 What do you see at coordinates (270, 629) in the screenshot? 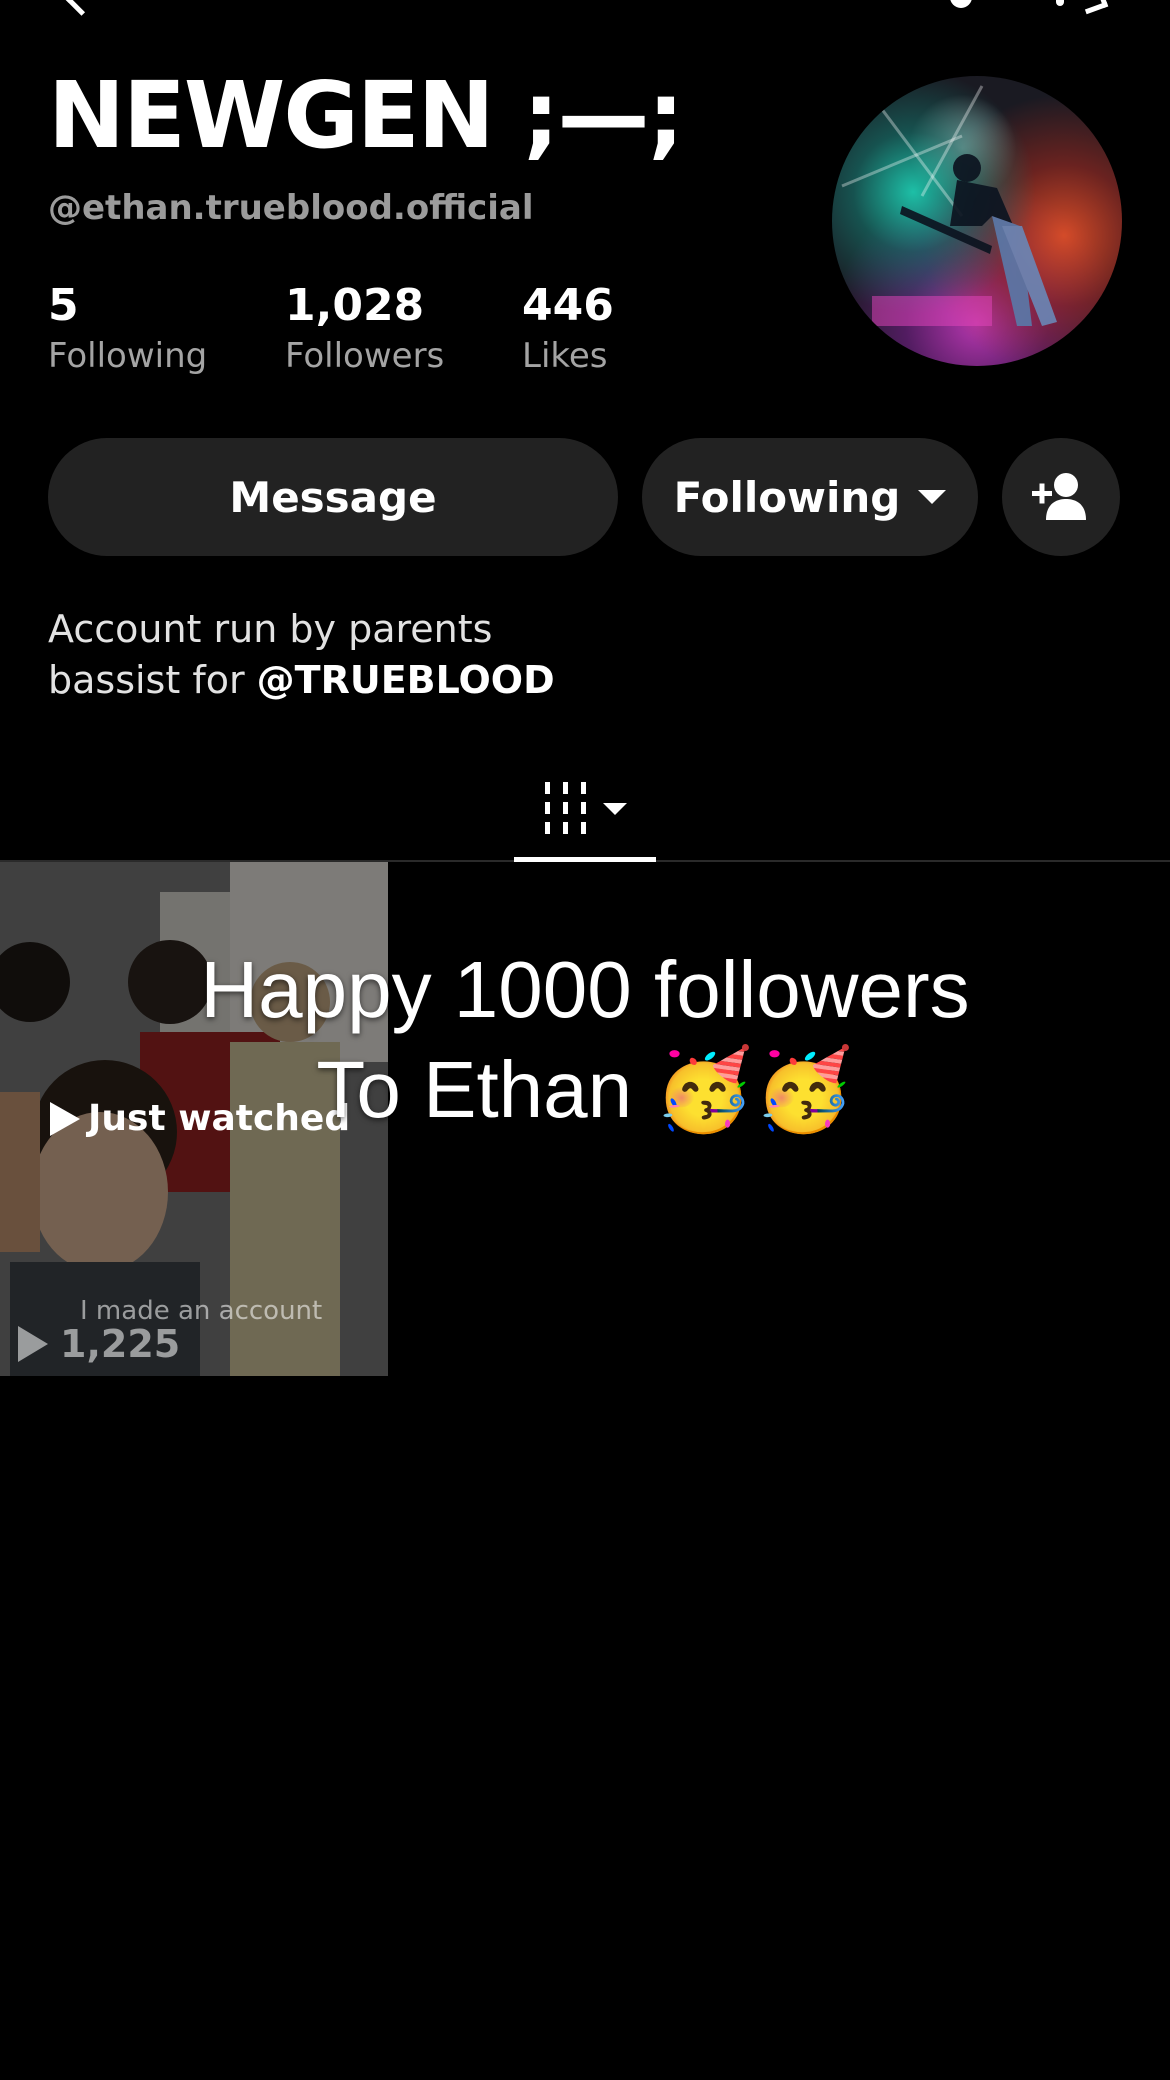
I see `bio-line-1: Account run by parents` at bounding box center [270, 629].